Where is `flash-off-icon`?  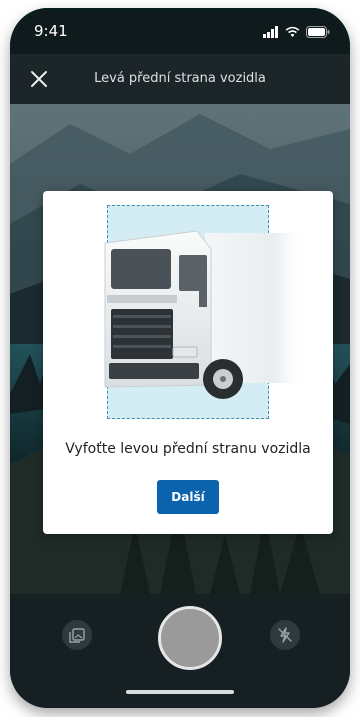 flash-off-icon is located at coordinates (285, 635).